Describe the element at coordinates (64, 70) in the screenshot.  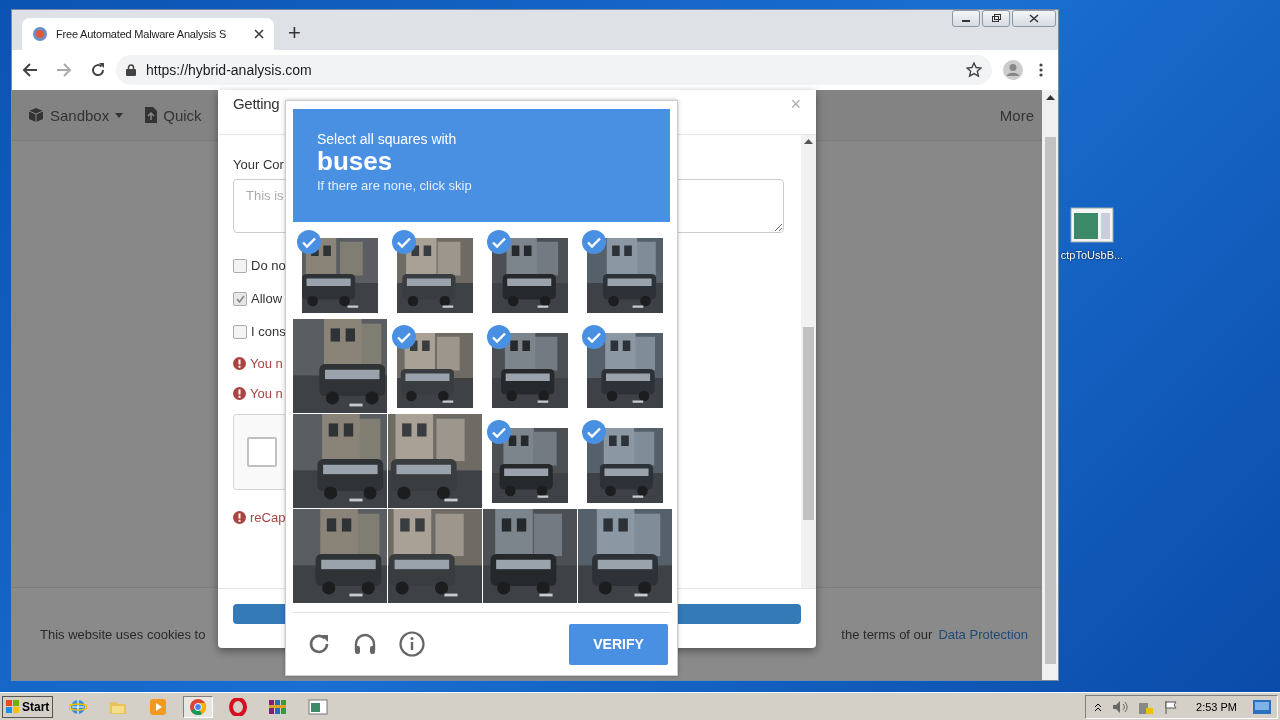
I see `forward-icon` at that location.